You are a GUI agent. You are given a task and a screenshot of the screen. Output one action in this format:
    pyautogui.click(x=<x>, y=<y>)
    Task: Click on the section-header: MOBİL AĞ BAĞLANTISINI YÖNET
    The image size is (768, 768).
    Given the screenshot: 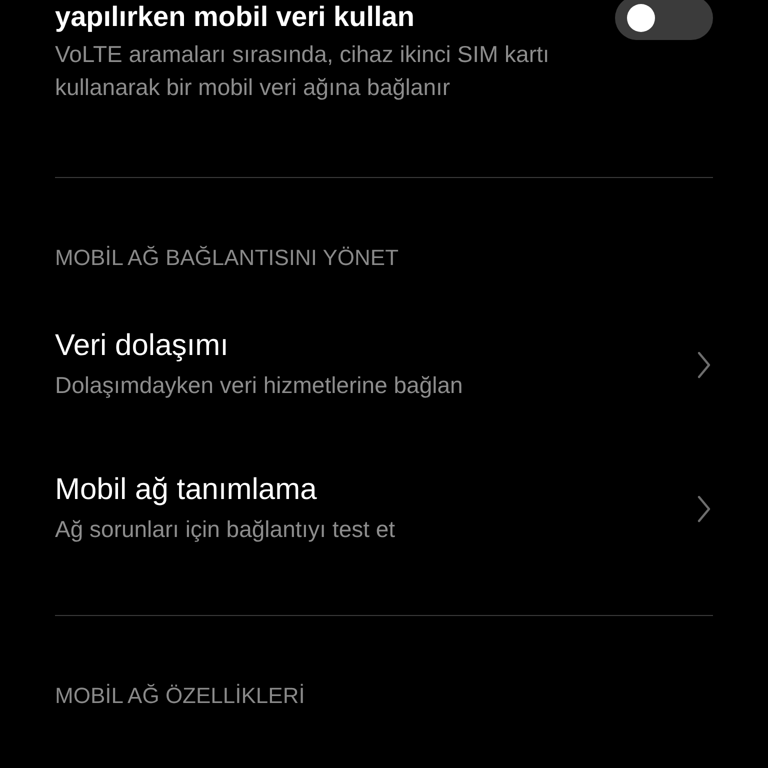 What is the action you would take?
    pyautogui.click(x=227, y=258)
    